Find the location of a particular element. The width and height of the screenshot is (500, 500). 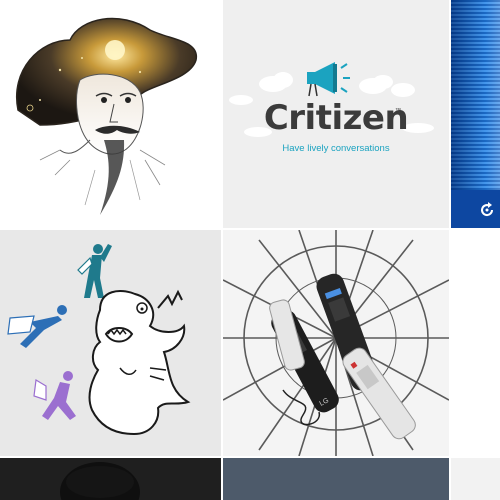

critizen-logo-text: Critizen is located at coordinates (336, 118).